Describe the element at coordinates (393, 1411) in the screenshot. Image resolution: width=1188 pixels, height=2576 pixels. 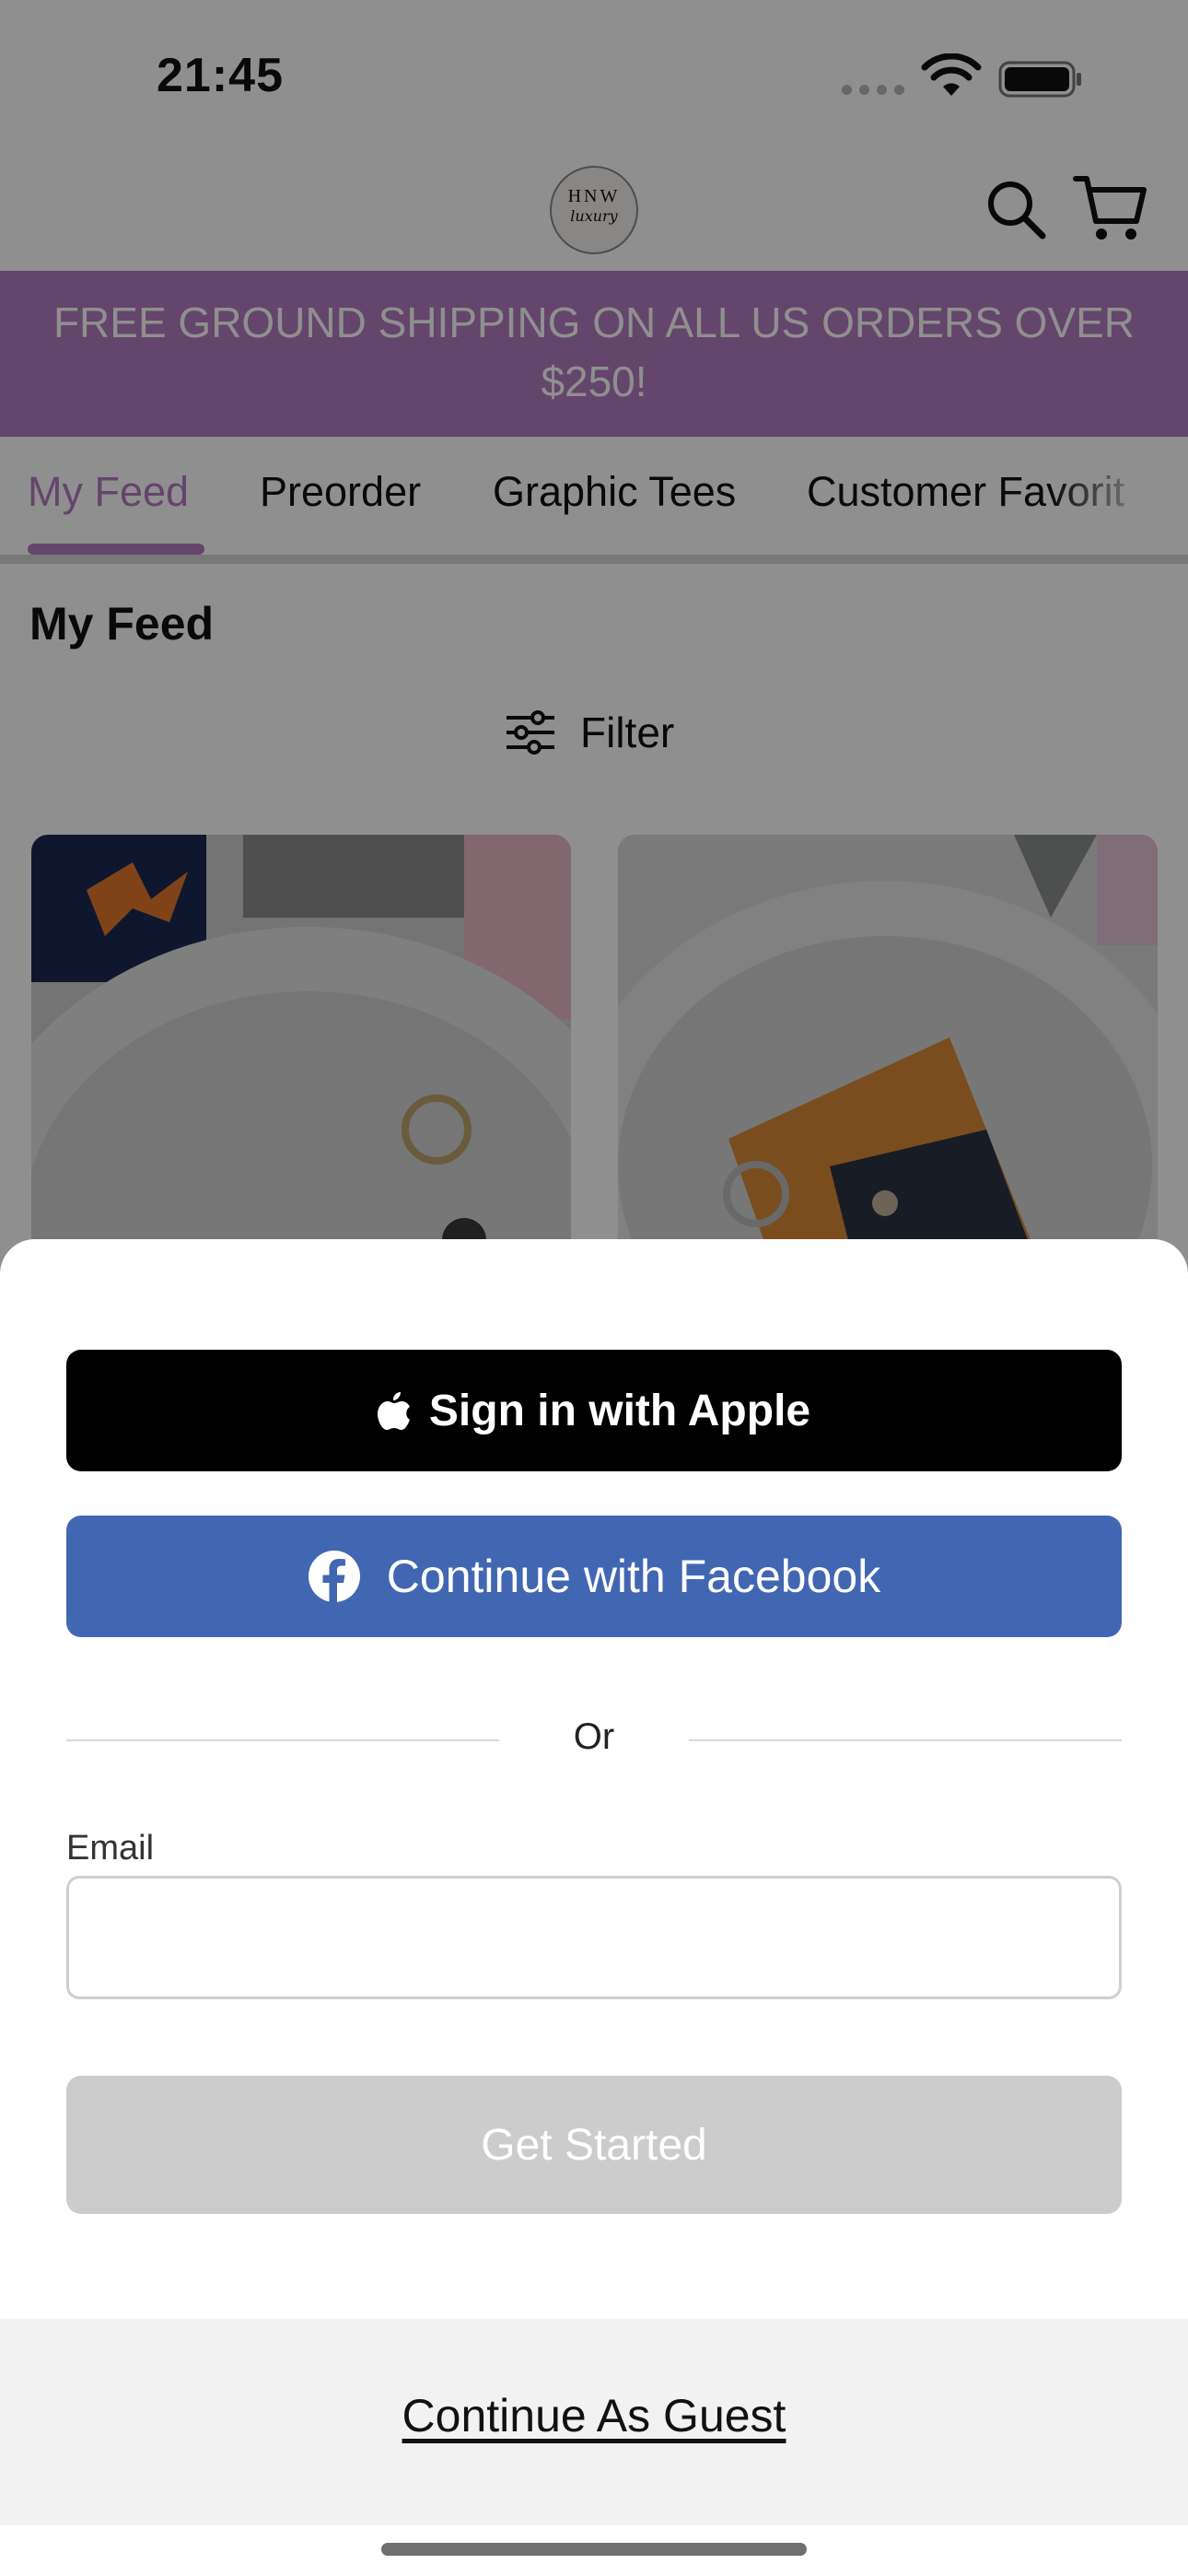
I see `apple-icon` at that location.